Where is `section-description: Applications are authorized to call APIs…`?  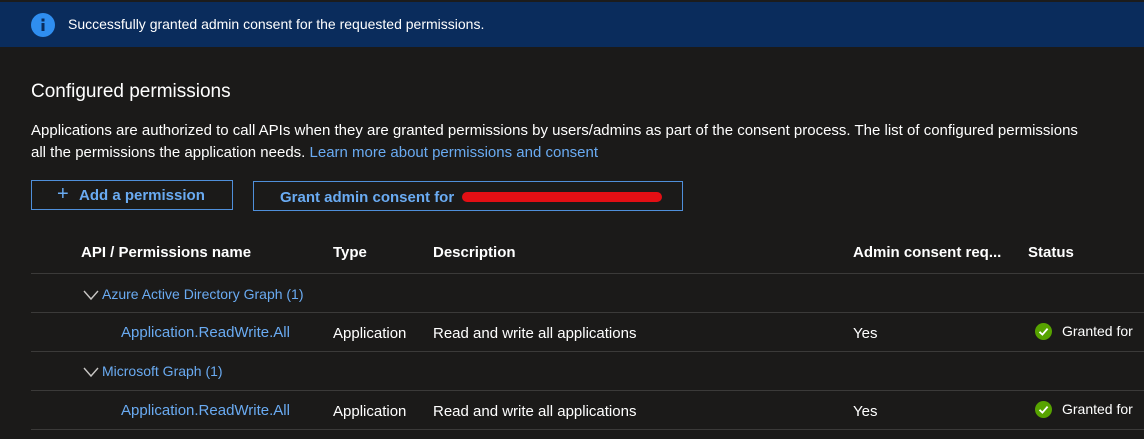
section-description: Applications are authorized to call APIs… is located at coordinates (587, 142).